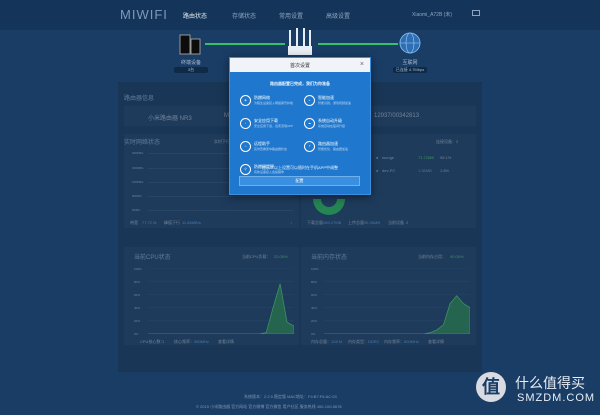  Describe the element at coordinates (410, 63) in the screenshot. I see `internet-caption: 互联网` at that location.